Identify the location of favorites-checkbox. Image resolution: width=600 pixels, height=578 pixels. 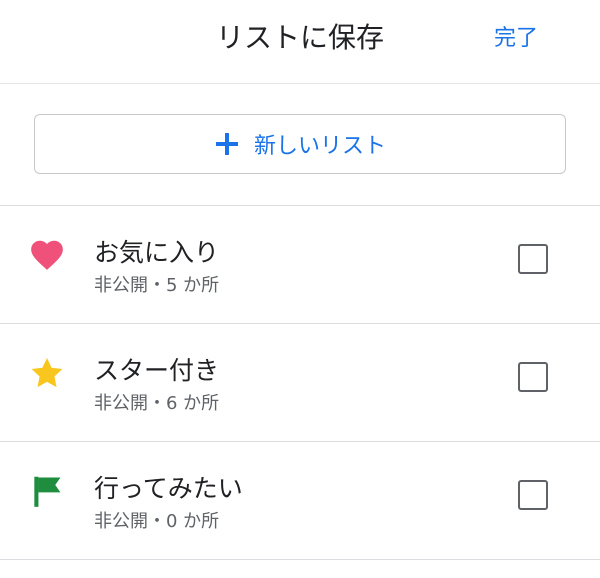
(533, 259).